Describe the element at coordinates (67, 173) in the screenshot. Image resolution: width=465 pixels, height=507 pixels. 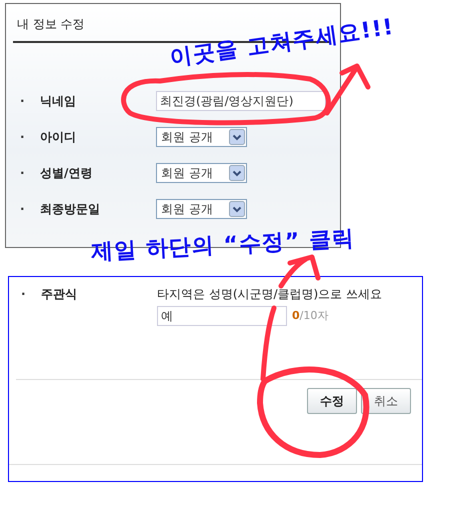
I see `field-label: 성별/연령` at that location.